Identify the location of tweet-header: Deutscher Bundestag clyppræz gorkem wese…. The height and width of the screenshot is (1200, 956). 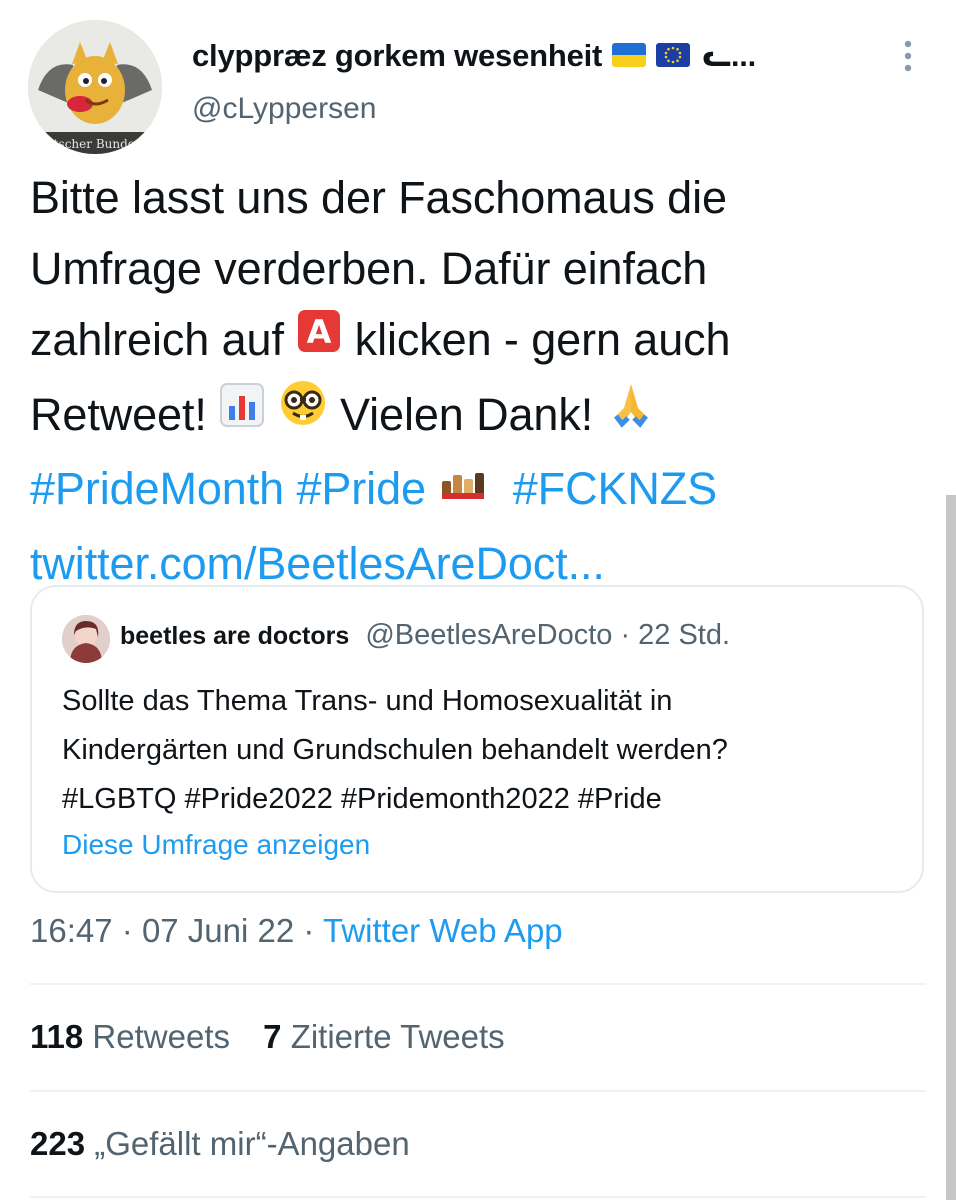
(478, 80).